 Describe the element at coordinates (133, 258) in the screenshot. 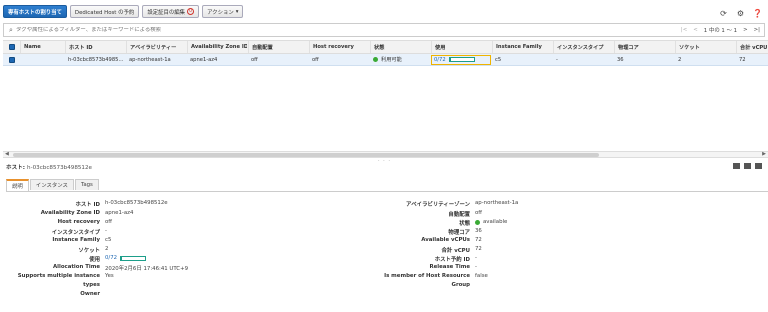

I see `usage-detail-bar` at that location.